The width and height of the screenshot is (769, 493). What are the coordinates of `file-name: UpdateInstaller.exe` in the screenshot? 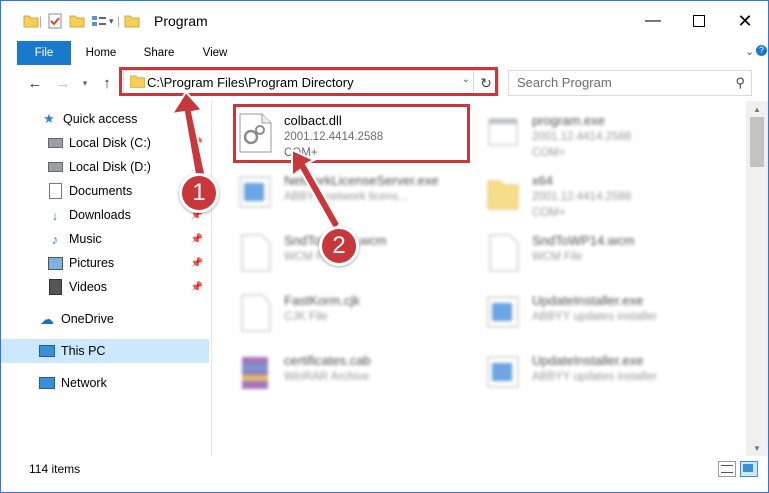 It's located at (588, 360).